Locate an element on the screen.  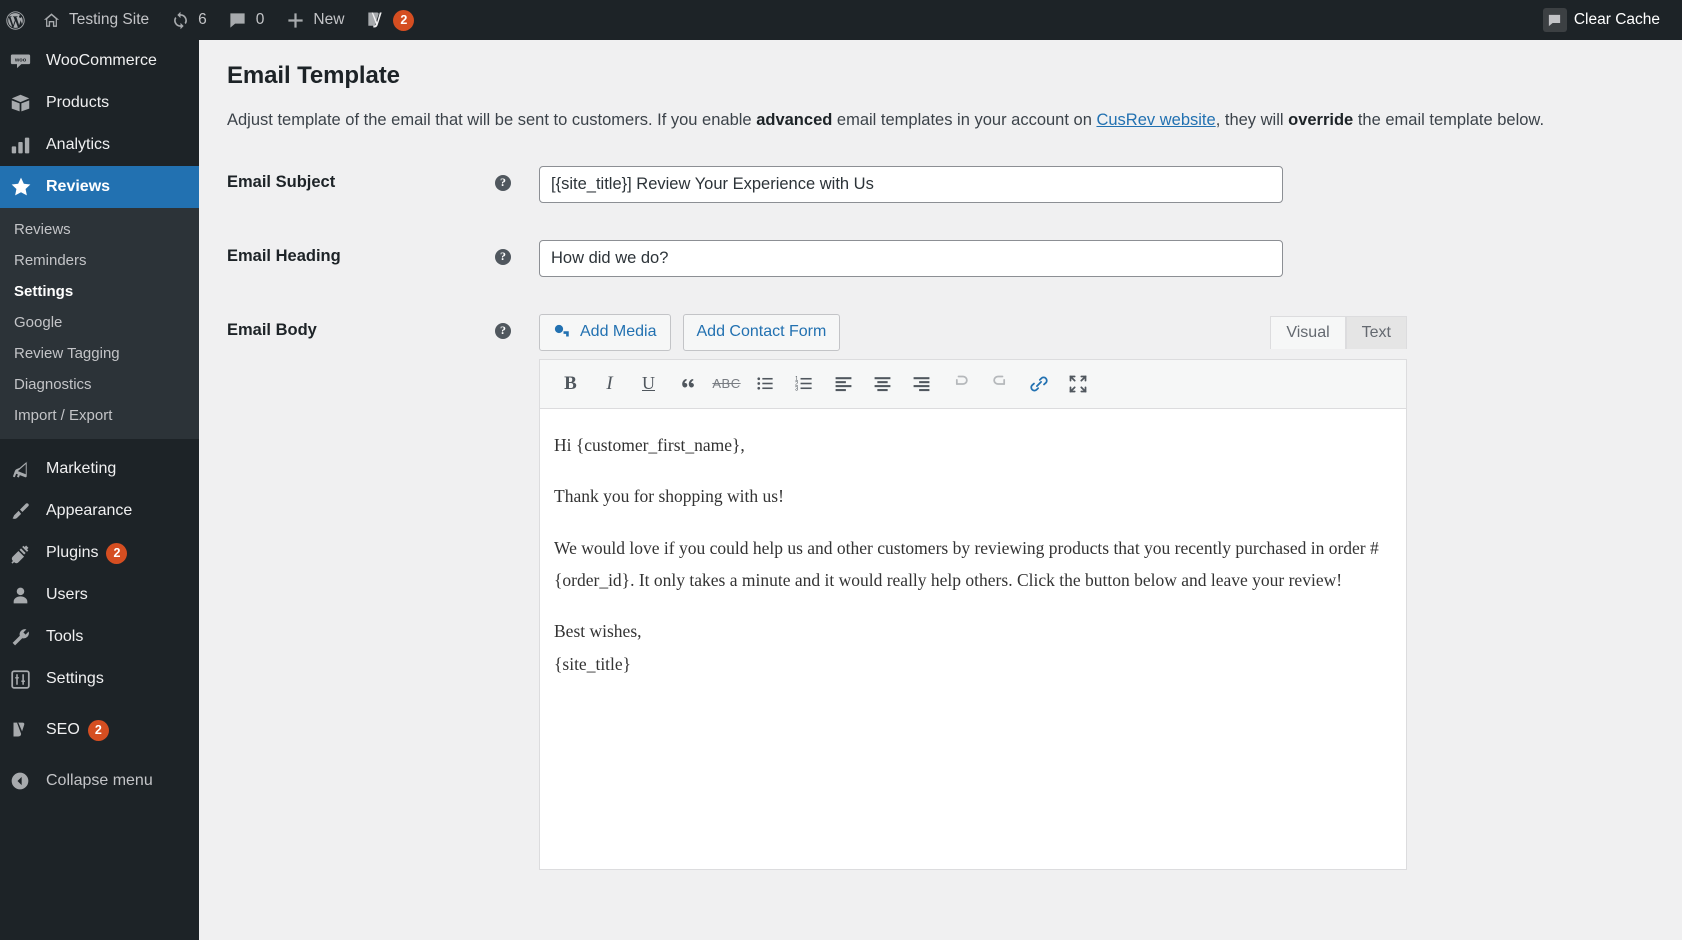
svg-text: 3 is located at coordinates (797, 390).